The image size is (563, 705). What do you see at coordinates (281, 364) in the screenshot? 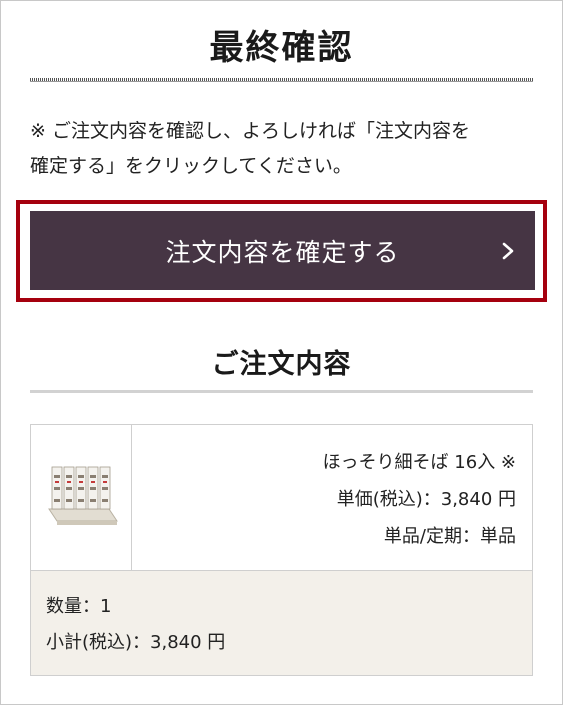
I see `order-section-title: ご注文内容` at bounding box center [281, 364].